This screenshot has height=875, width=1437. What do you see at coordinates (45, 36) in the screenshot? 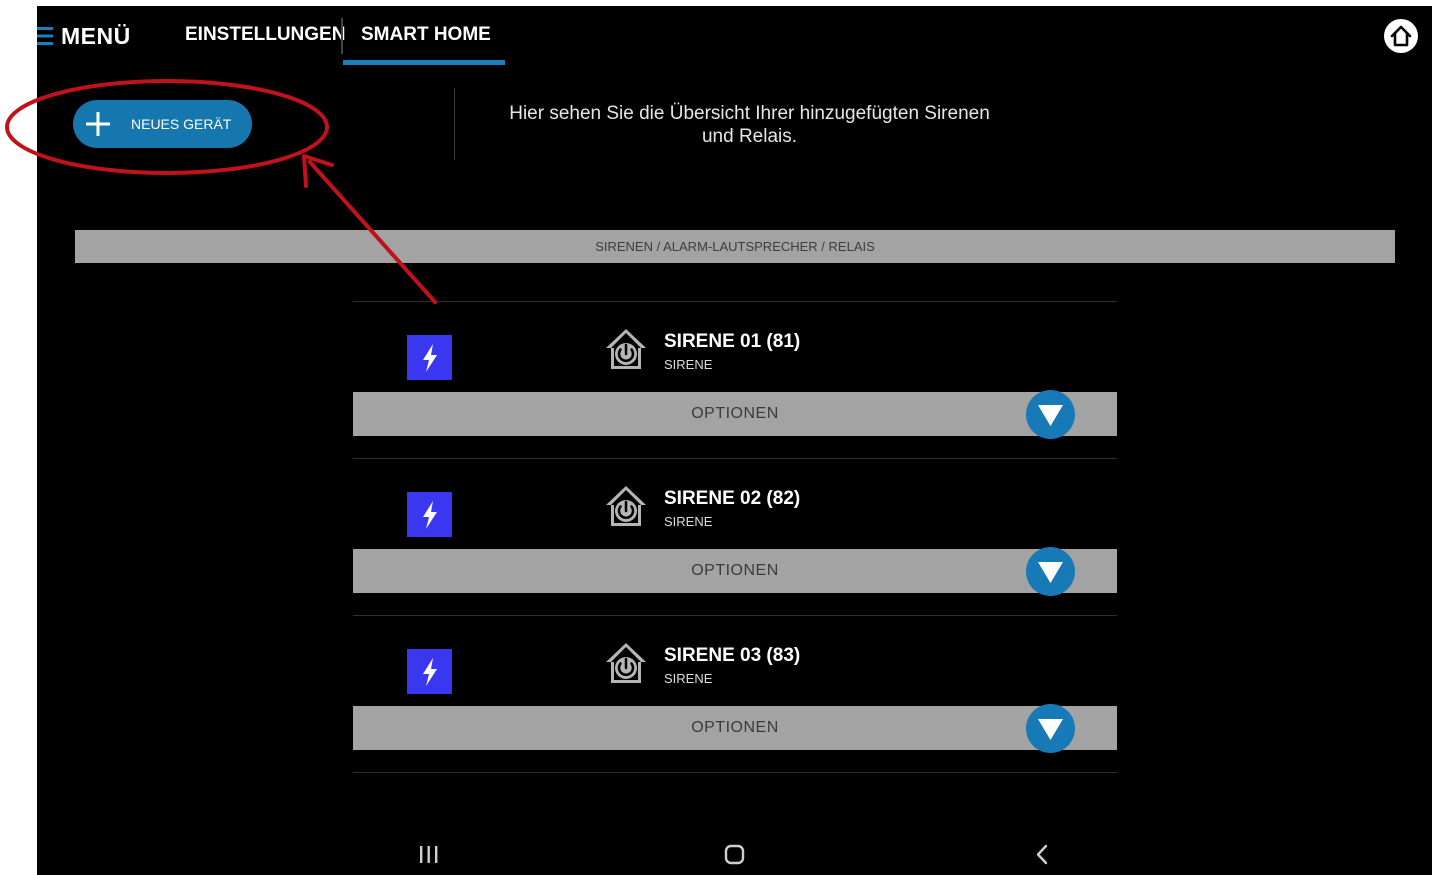
I see `hamburger-icon` at bounding box center [45, 36].